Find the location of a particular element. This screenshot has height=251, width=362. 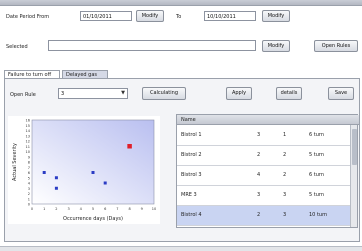

open-rules-button: Open Rules is located at coordinates (336, 46).